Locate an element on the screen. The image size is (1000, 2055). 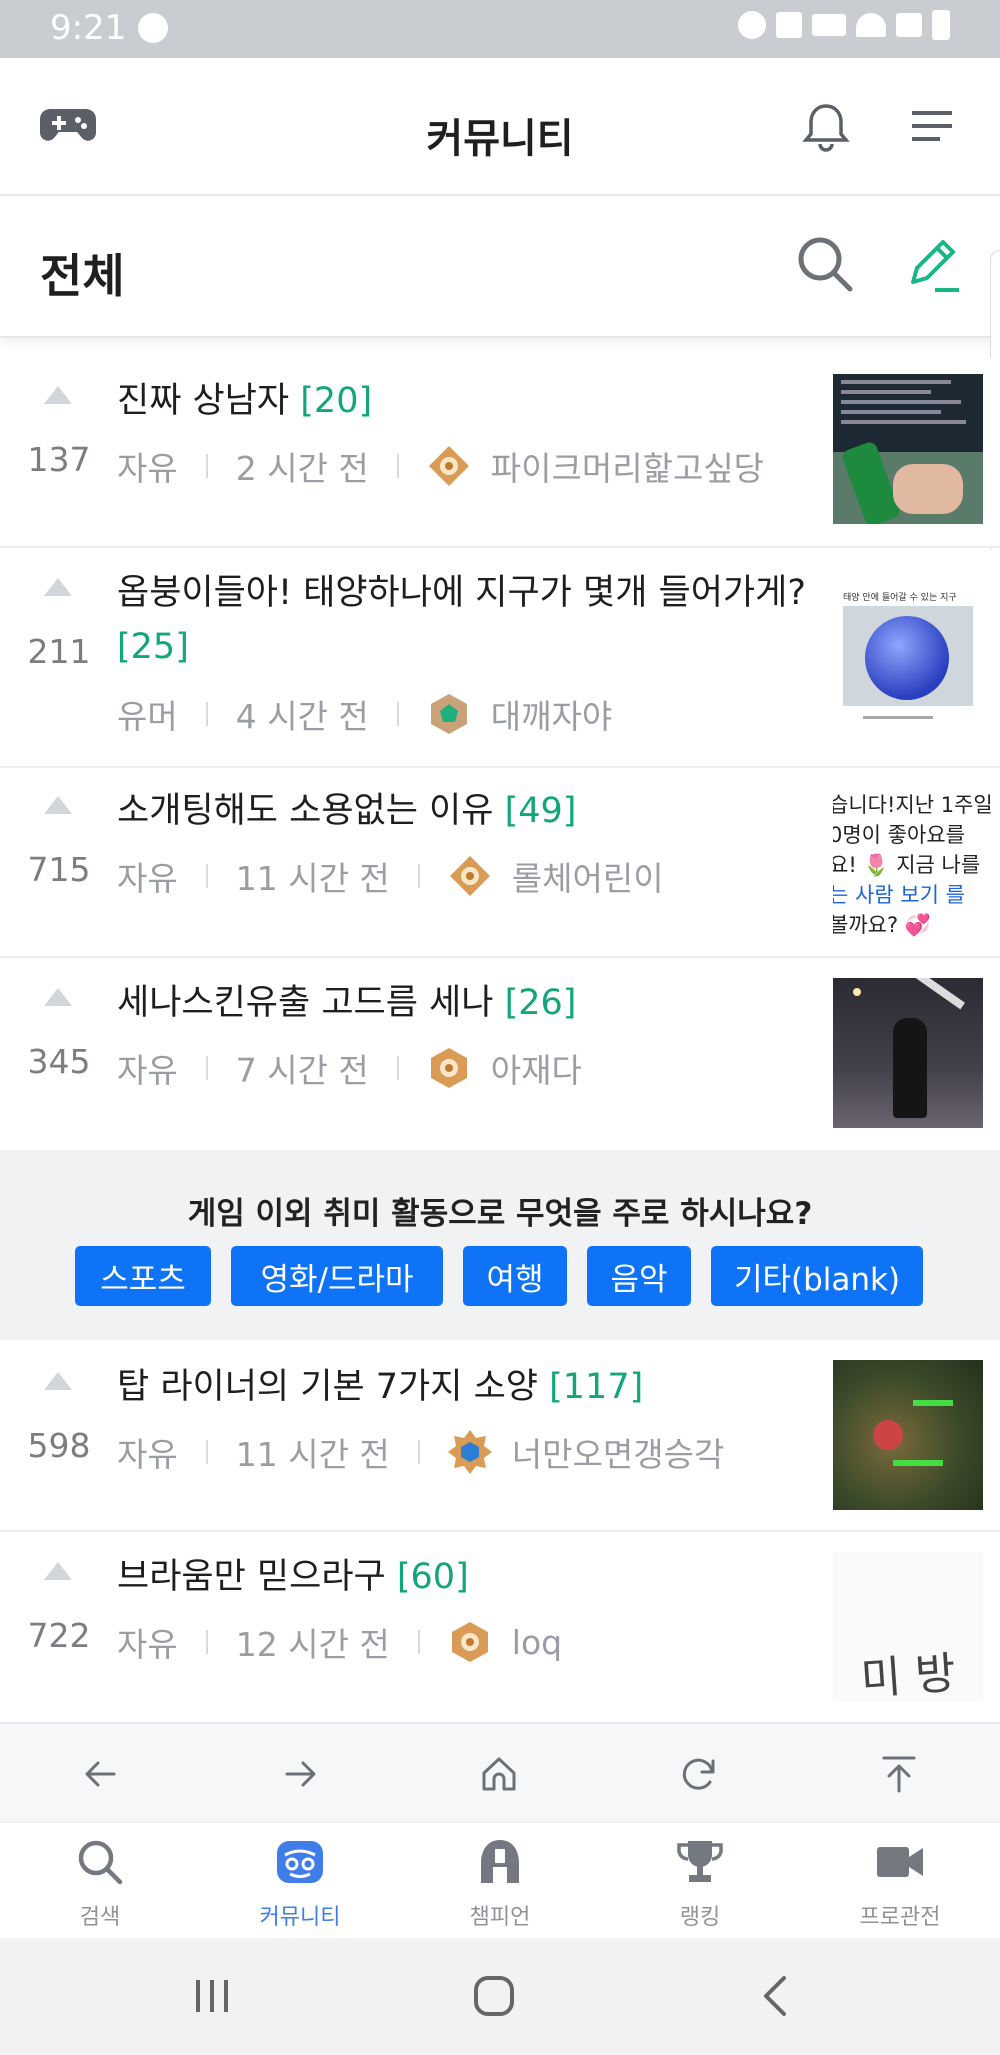
video-camera-icon is located at coordinates (900, 1862).